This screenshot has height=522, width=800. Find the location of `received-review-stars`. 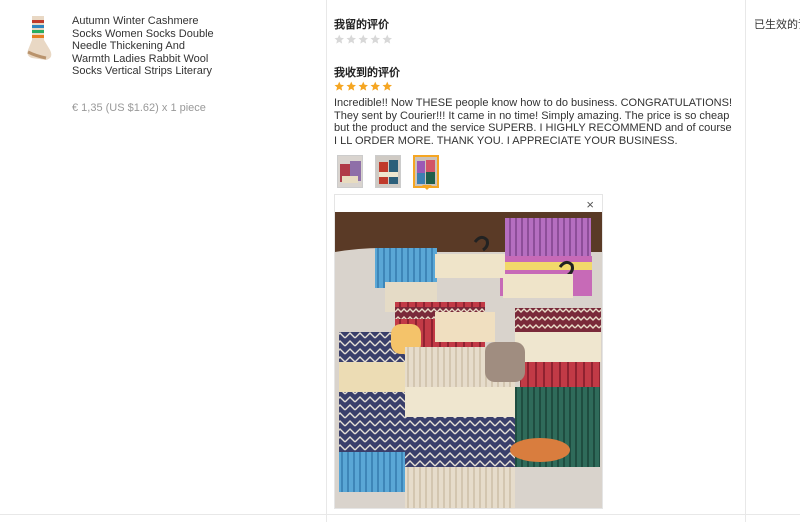

received-review-stars is located at coordinates (363, 86).